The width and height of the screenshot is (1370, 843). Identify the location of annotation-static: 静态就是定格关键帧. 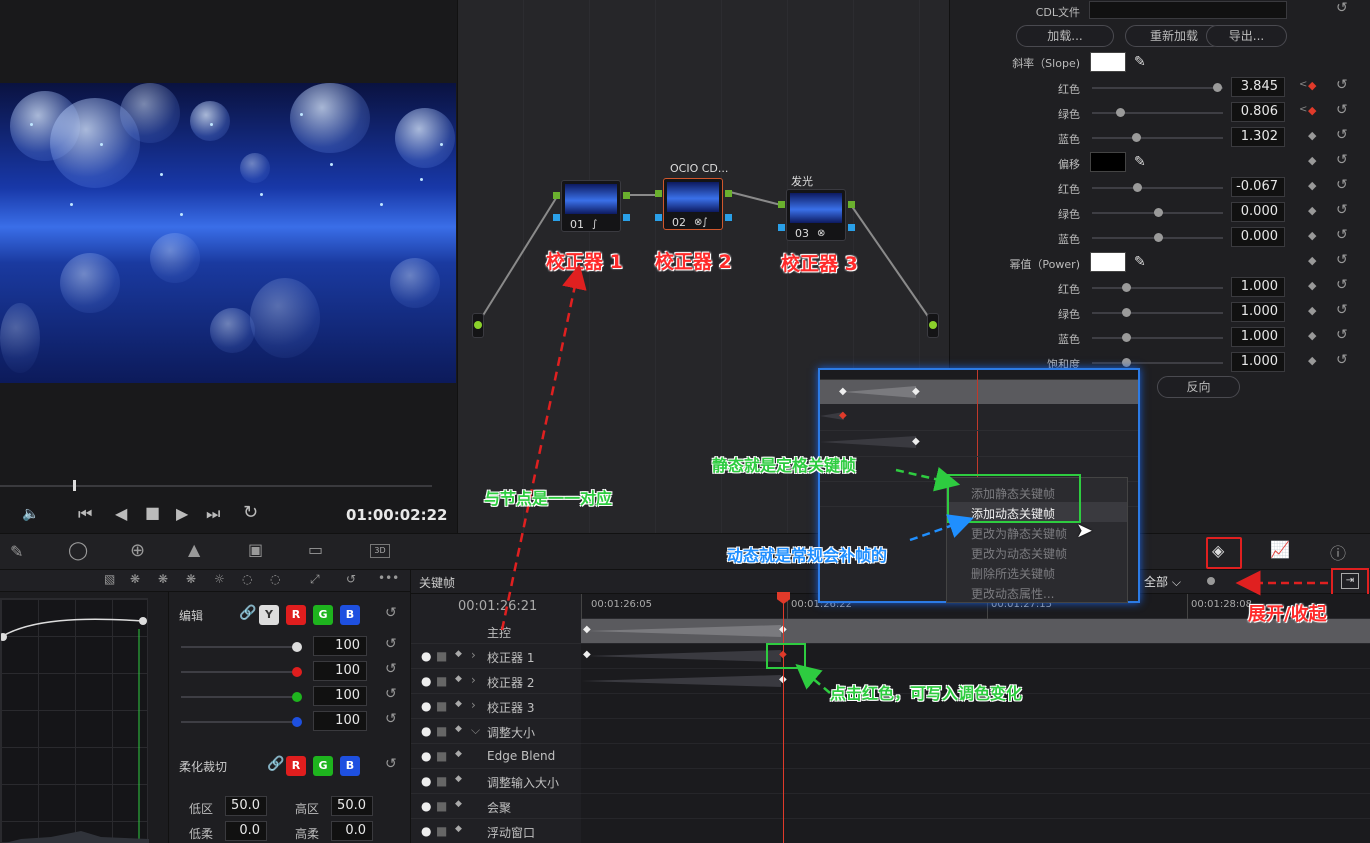
(784, 465).